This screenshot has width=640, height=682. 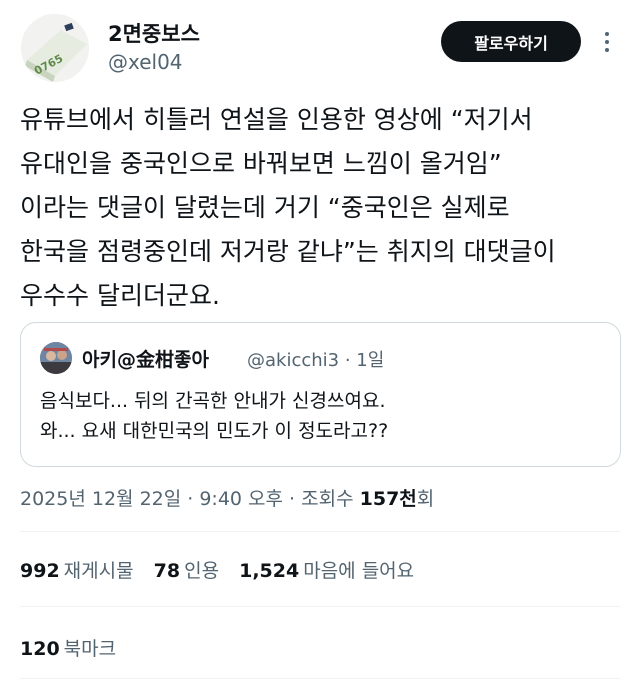 What do you see at coordinates (98, 571) in the screenshot?
I see `retweets-label: 재게시물` at bounding box center [98, 571].